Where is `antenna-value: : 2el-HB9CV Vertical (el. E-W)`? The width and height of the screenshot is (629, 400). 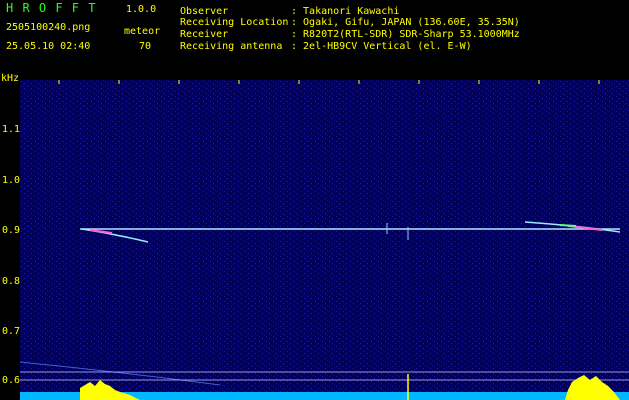 antenna-value: : 2el-HB9CV Vertical (el. E-W) is located at coordinates (381, 46).